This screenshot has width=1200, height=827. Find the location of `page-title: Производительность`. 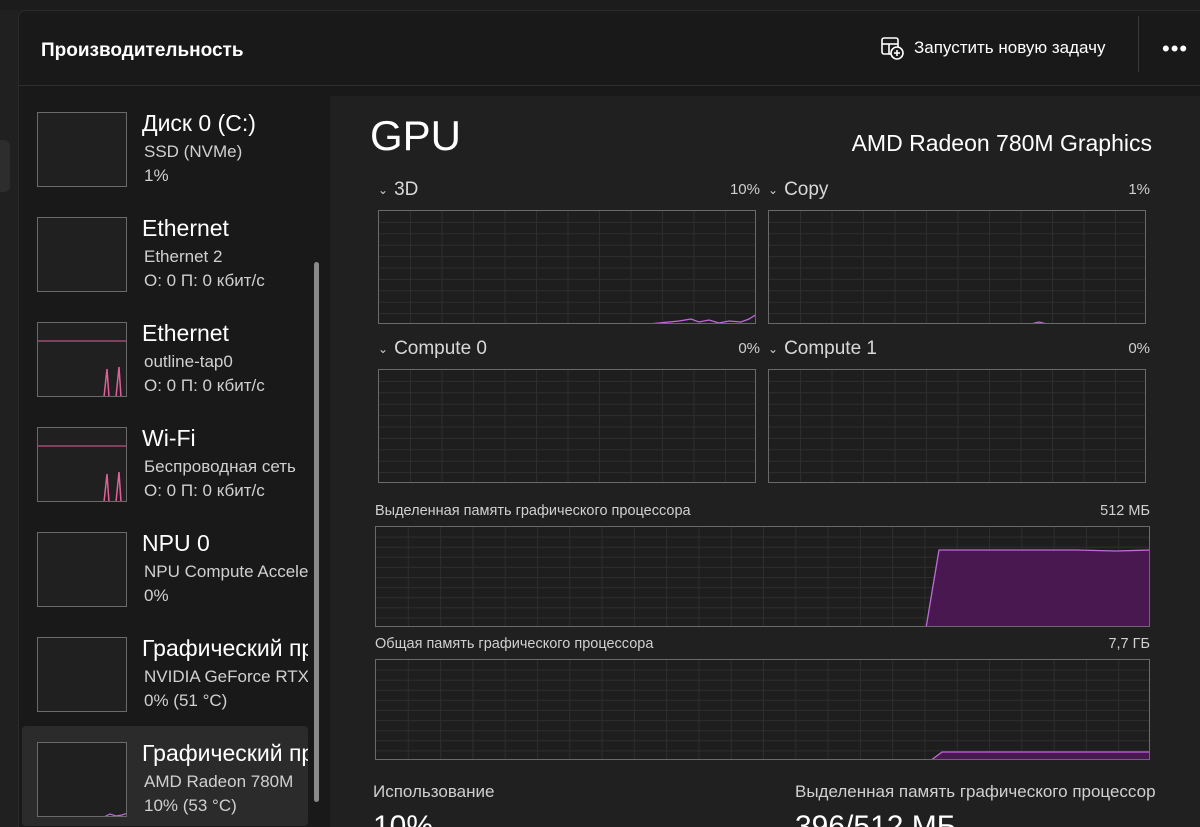

page-title: Производительность is located at coordinates (142, 50).